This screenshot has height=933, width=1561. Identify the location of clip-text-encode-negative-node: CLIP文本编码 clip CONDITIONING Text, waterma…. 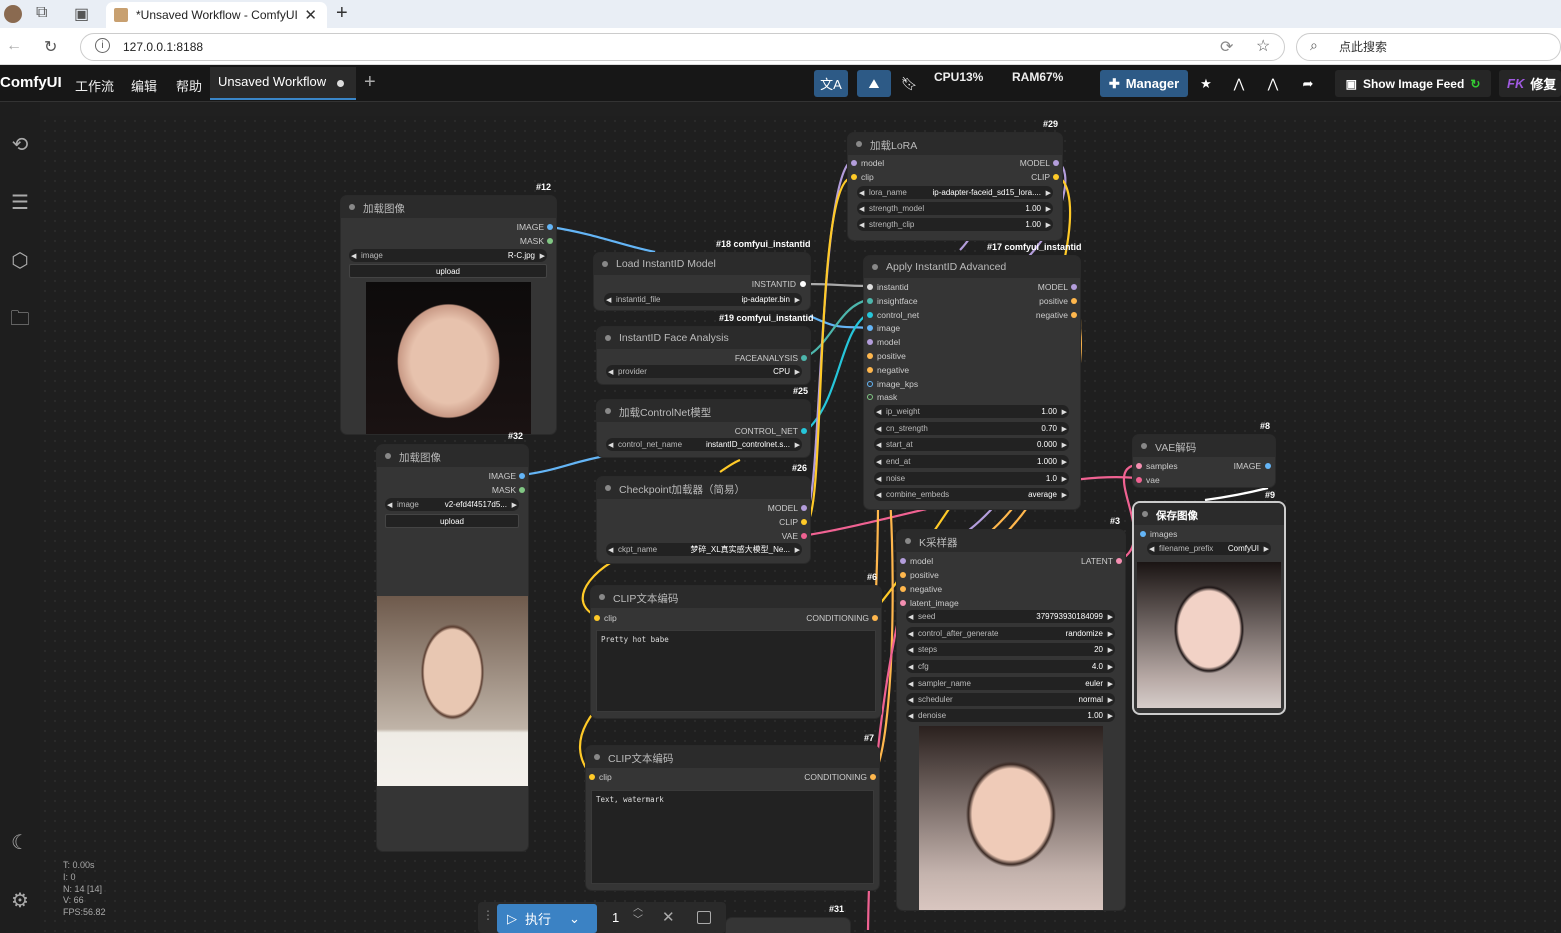
(732, 818).